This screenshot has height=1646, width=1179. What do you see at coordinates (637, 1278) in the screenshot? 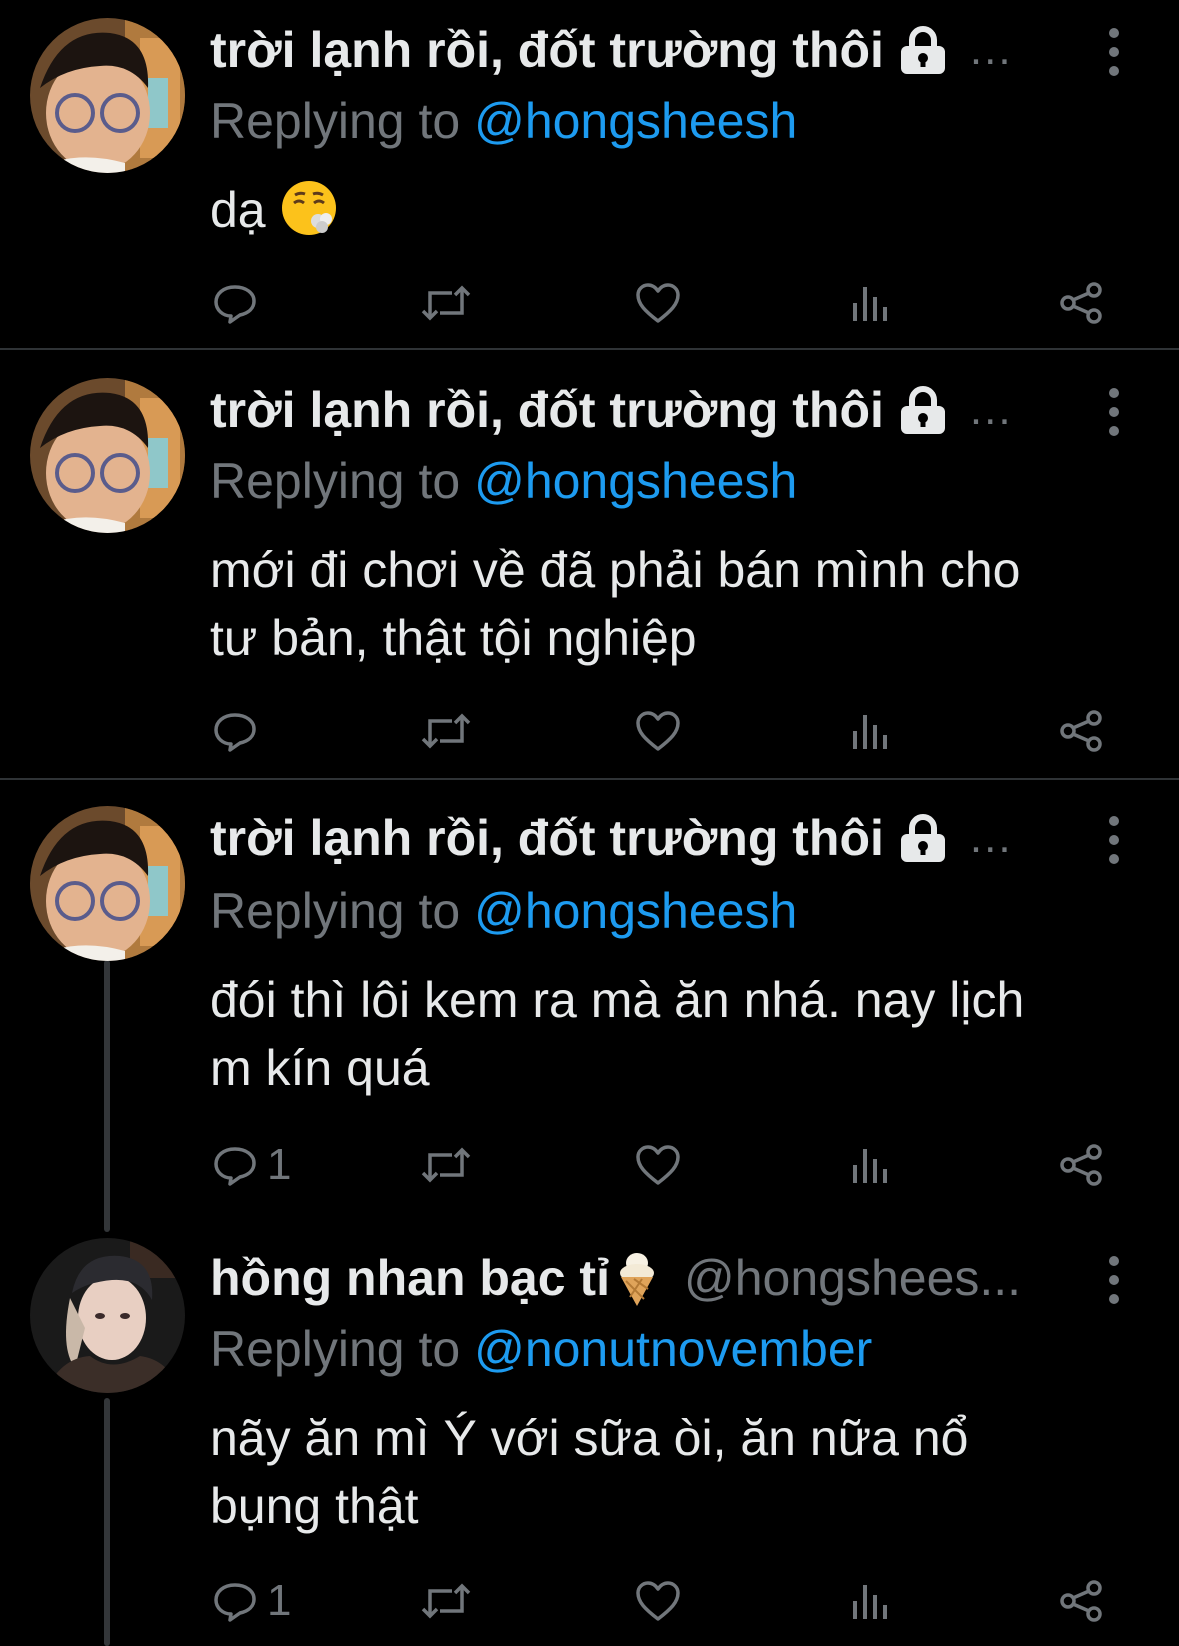
I see `ice-cream-icon` at bounding box center [637, 1278].